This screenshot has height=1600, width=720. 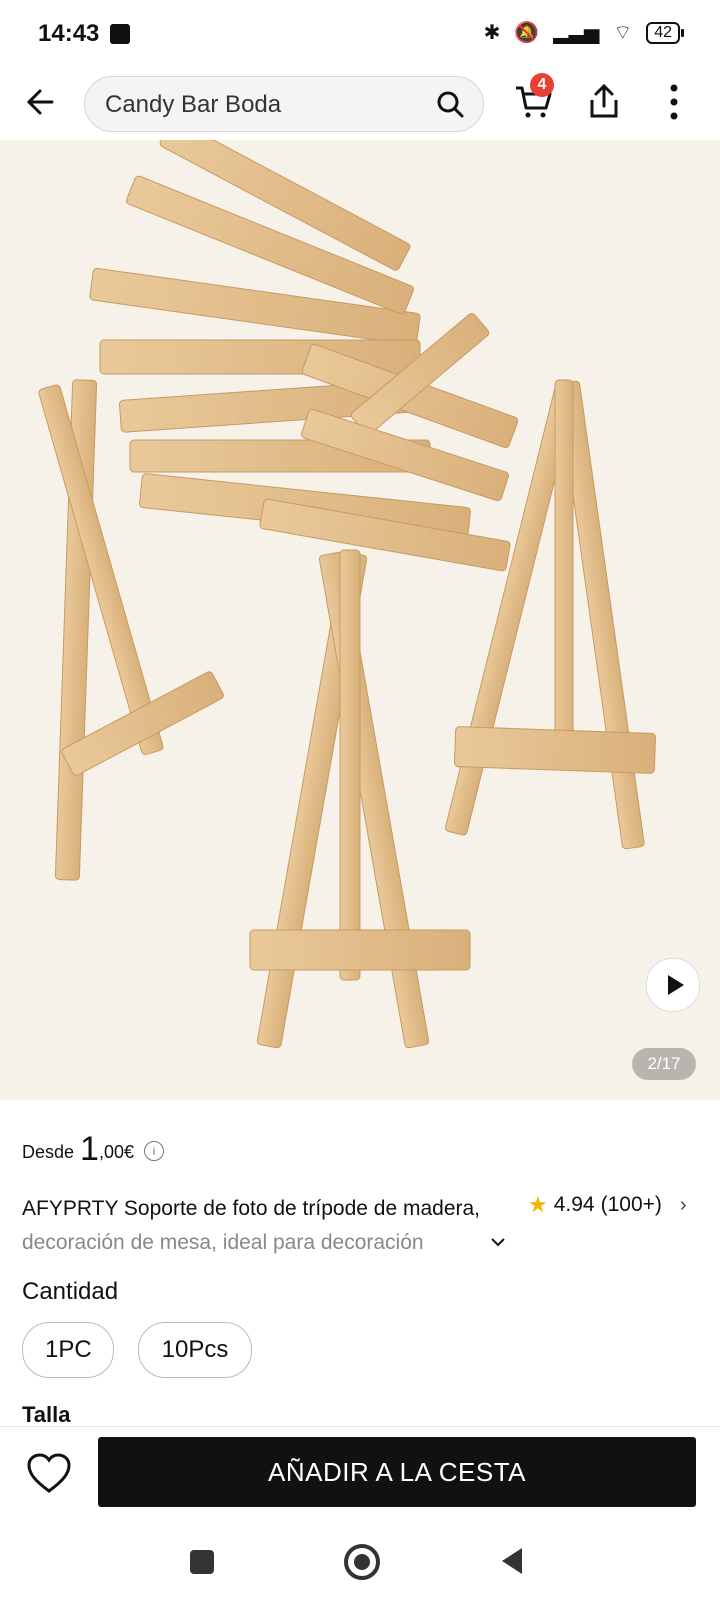 I want to click on quantity-option-1pc: 1PC, so click(x=68, y=1350).